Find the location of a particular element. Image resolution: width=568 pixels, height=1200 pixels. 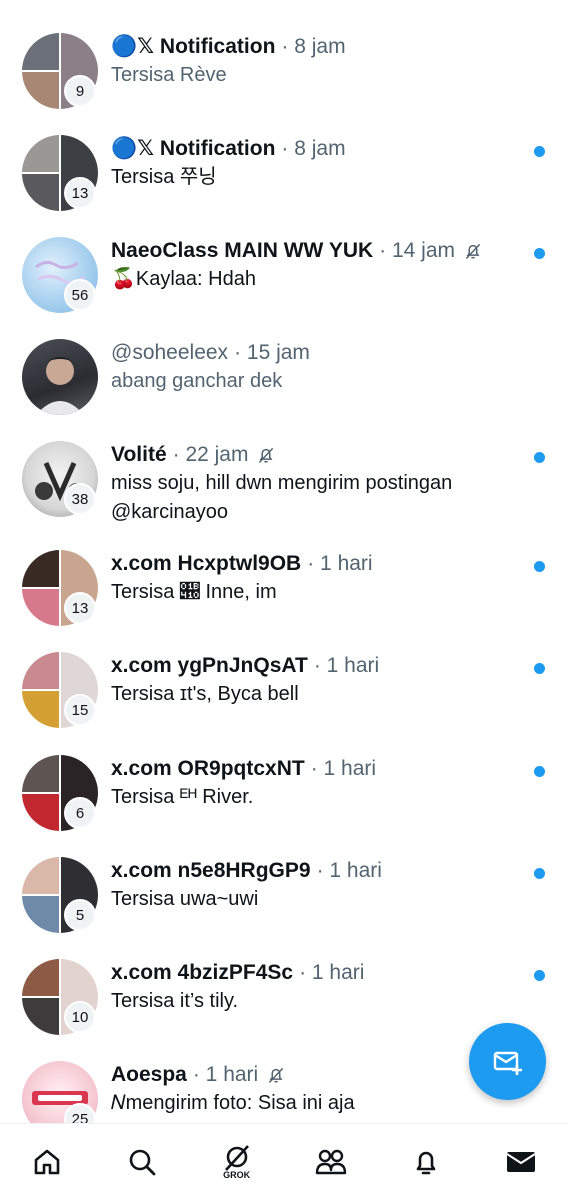

grok-label: GROK is located at coordinates (237, 1175).